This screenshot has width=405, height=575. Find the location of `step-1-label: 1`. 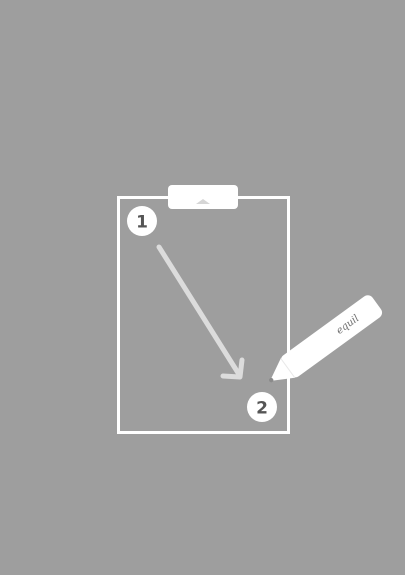

step-1-label: 1 is located at coordinates (142, 223).